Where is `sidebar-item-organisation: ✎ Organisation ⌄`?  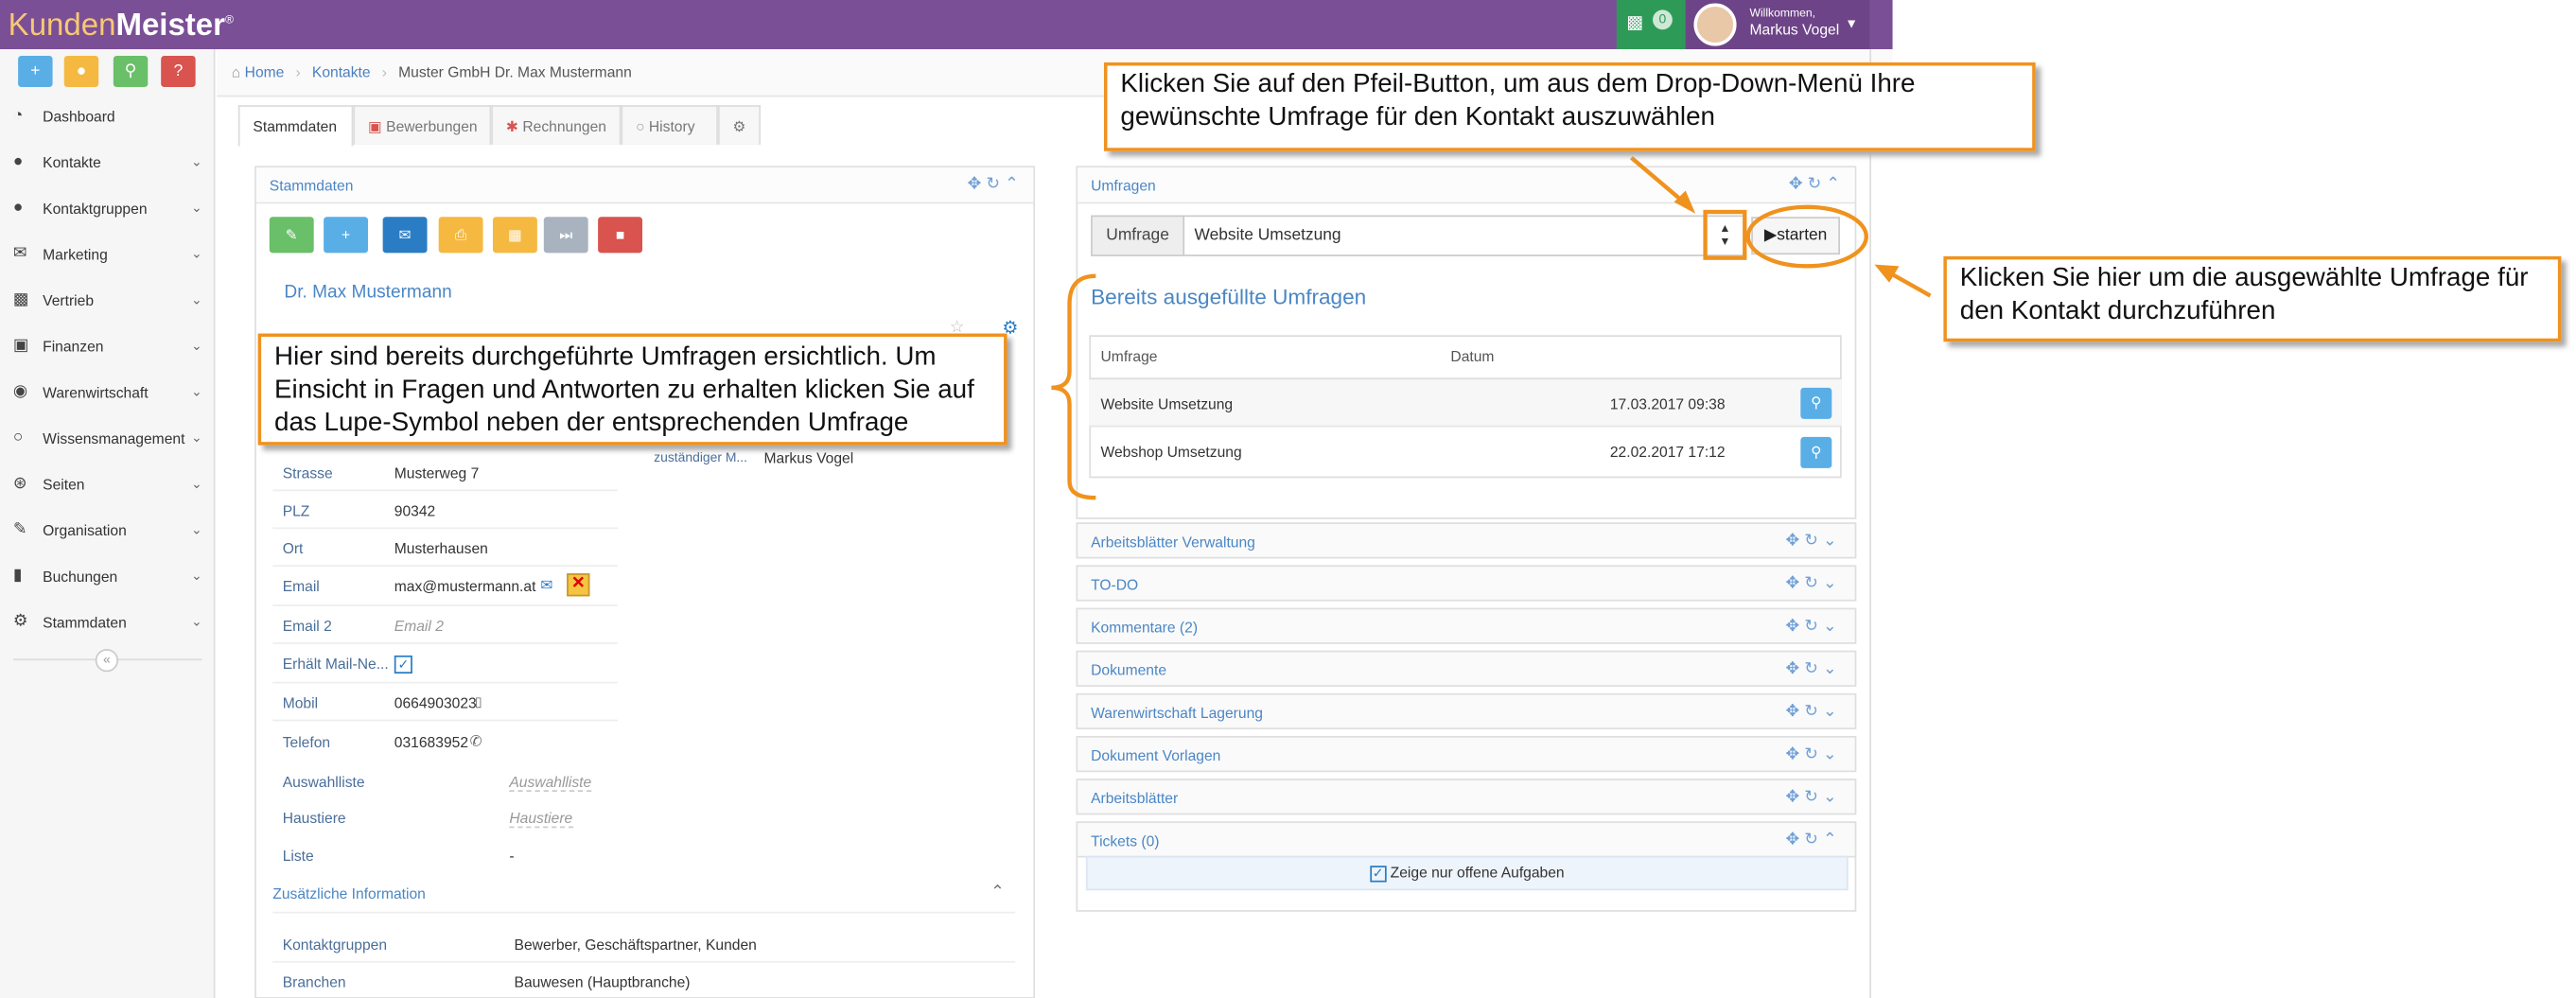 sidebar-item-organisation: ✎ Organisation ⌄ is located at coordinates (108, 531).